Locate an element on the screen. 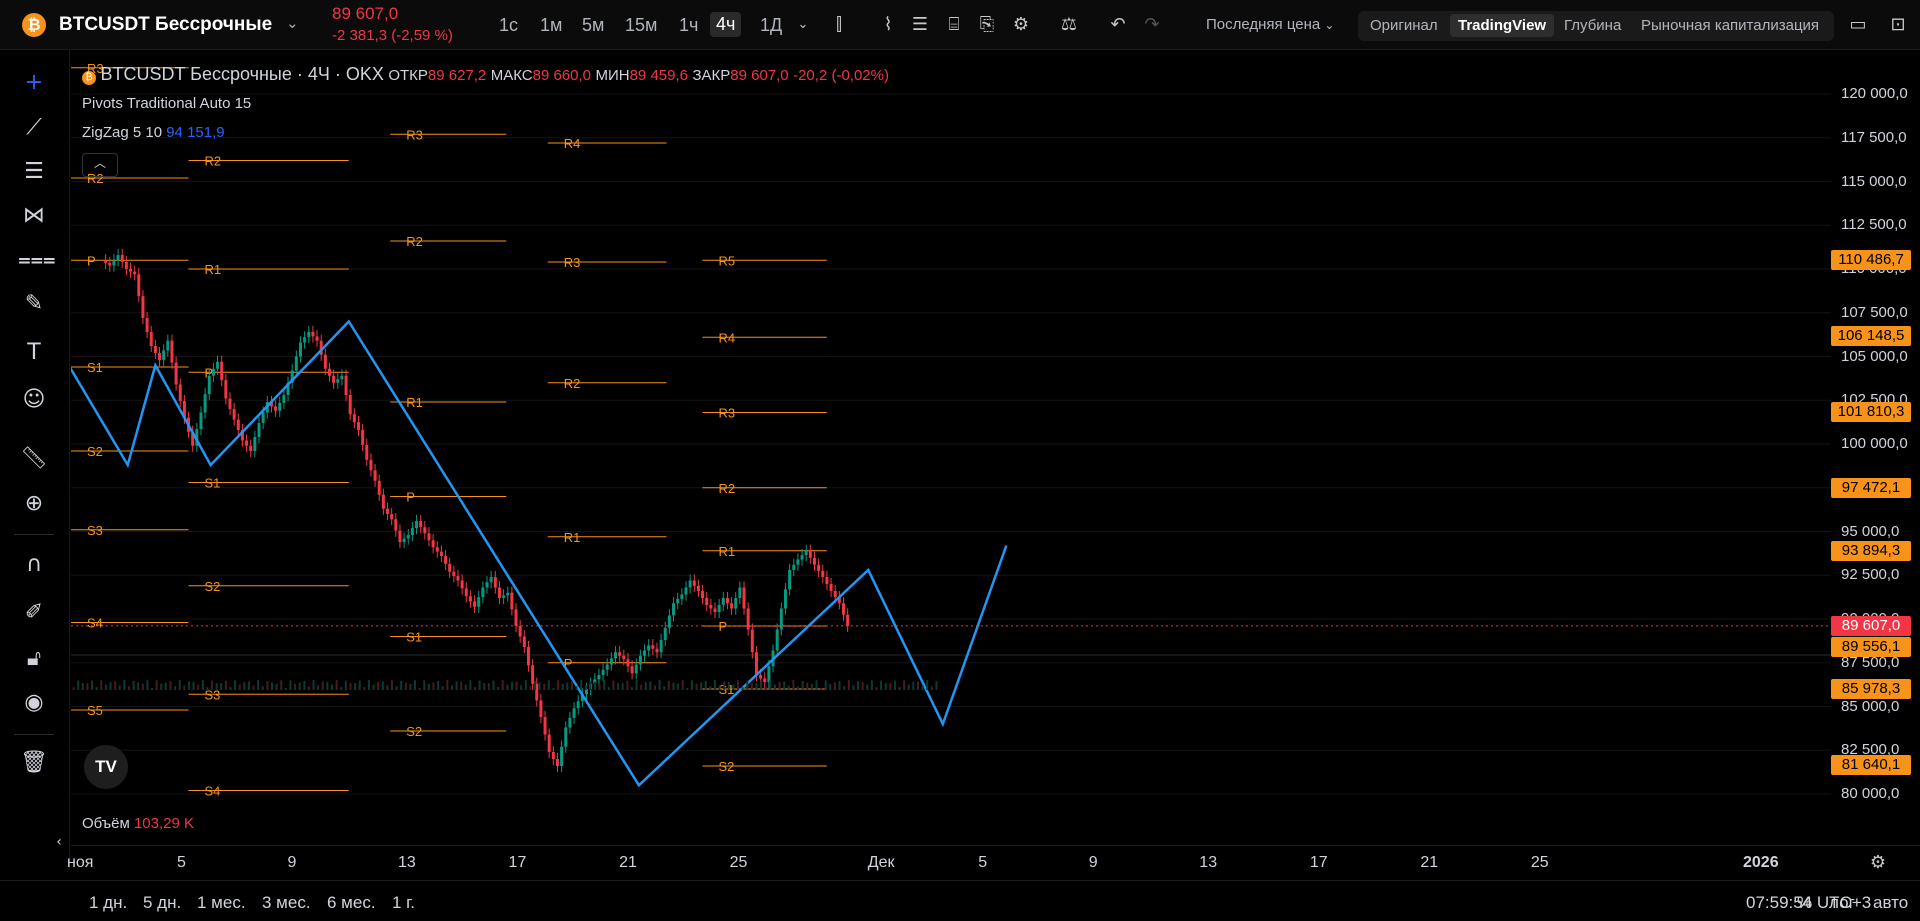  range-6m: 6 мес. is located at coordinates (351, 903).